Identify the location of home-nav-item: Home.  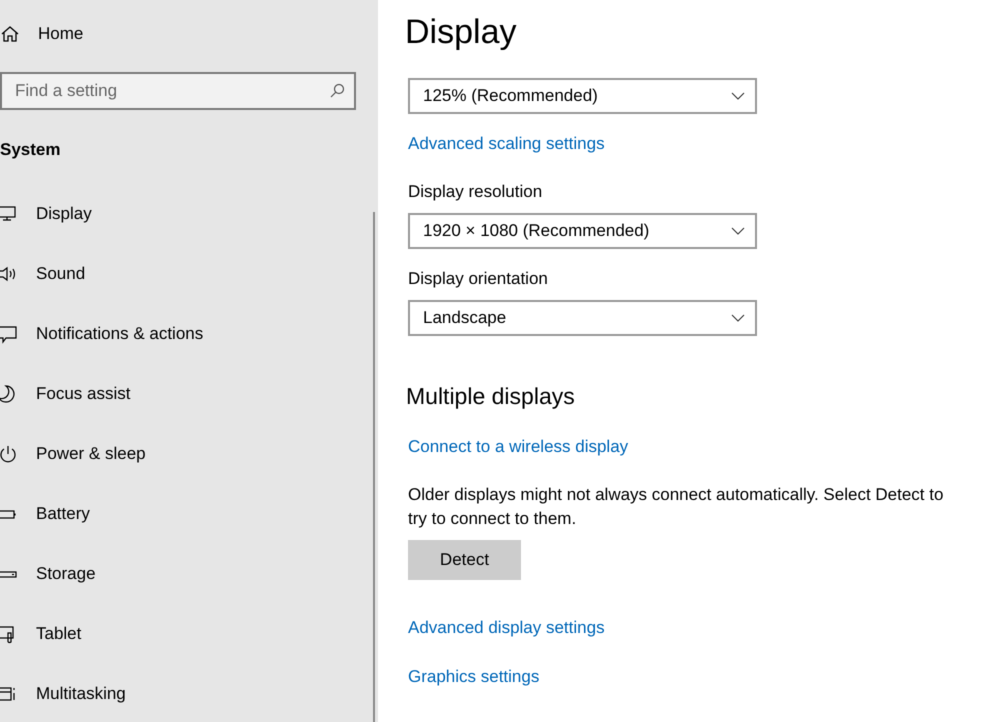
(189, 34).